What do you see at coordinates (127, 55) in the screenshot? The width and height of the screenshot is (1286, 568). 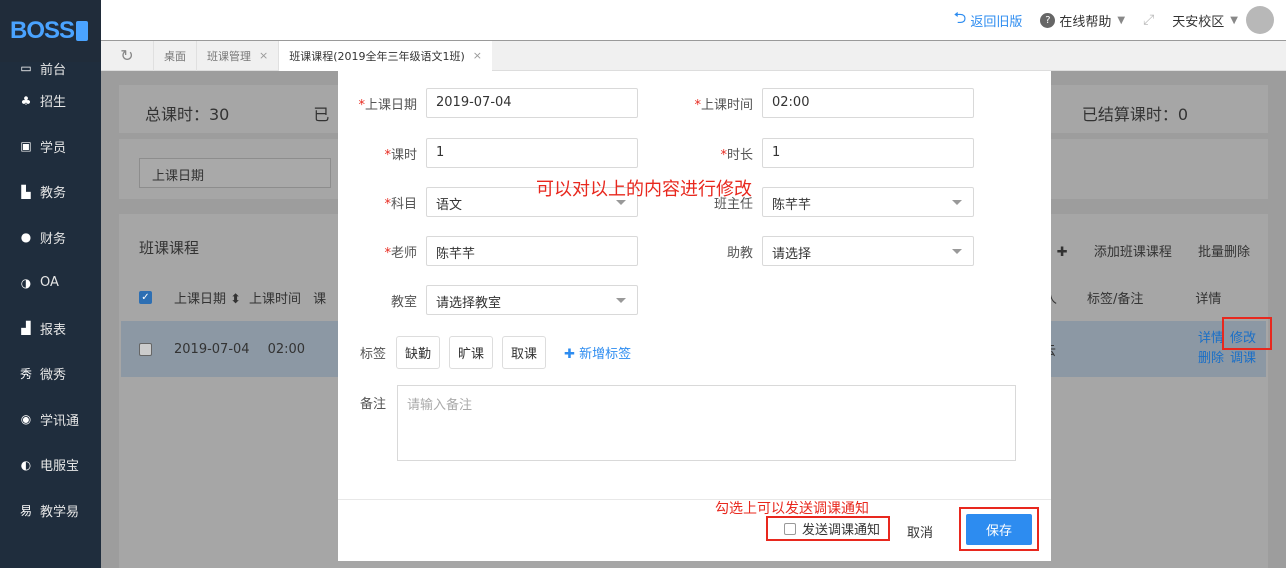 I see `refresh-icon: ↻` at bounding box center [127, 55].